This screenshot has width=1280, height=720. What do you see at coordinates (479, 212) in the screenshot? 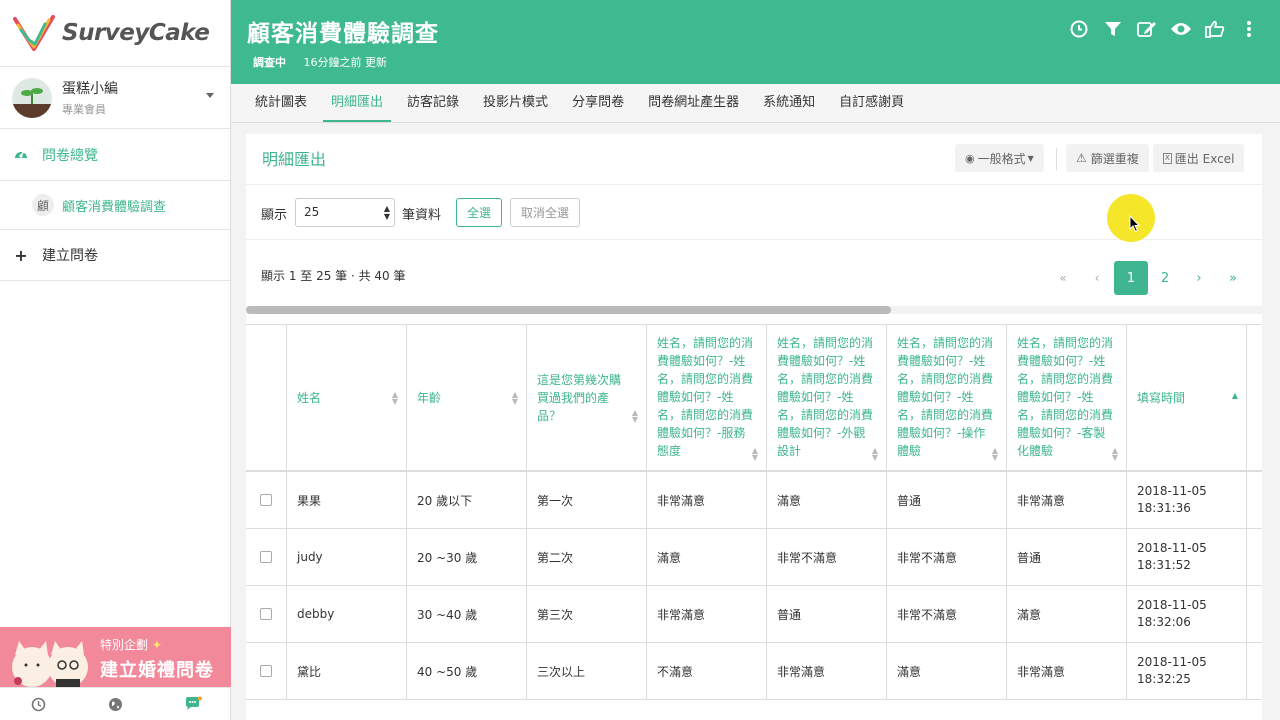
I see `select-all-button: 全選` at bounding box center [479, 212].